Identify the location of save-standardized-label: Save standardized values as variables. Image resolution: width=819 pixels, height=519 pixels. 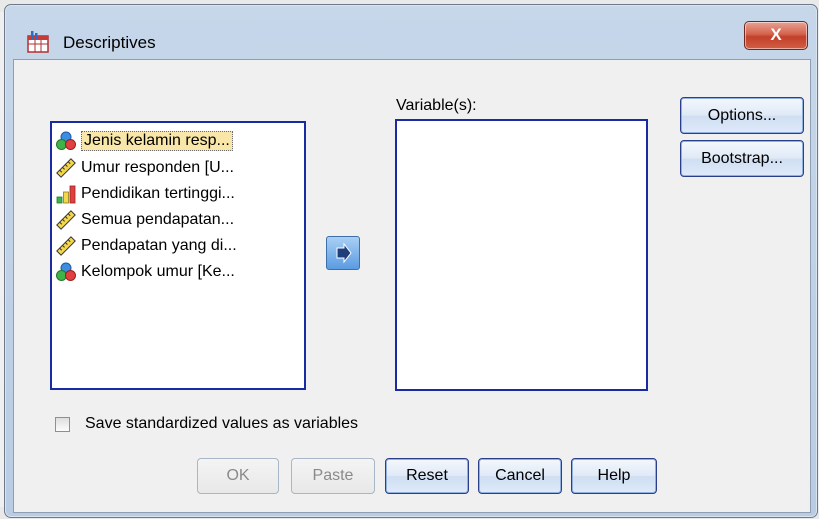
(222, 423).